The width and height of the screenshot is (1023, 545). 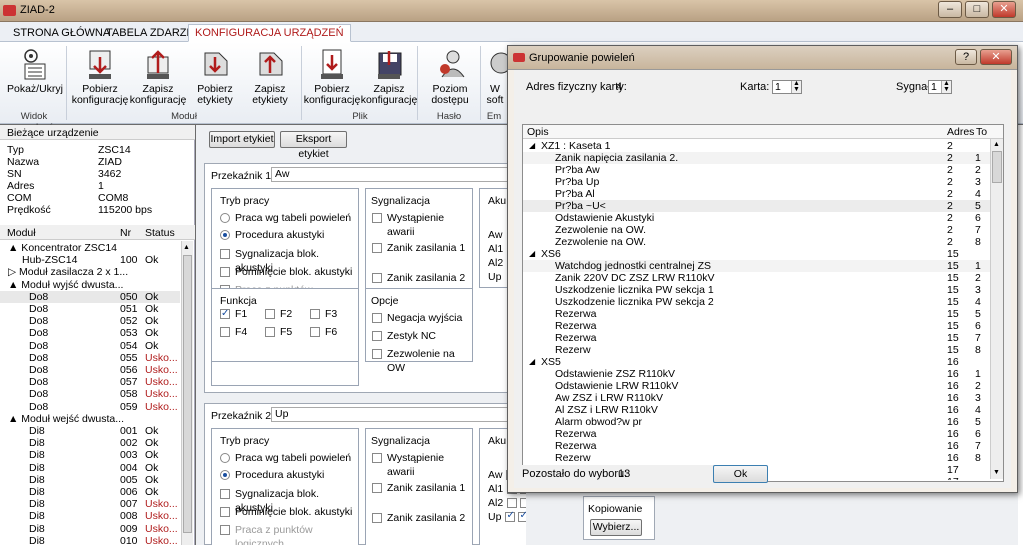 What do you see at coordinates (160, 233) in the screenshot?
I see `col-status: Status` at bounding box center [160, 233].